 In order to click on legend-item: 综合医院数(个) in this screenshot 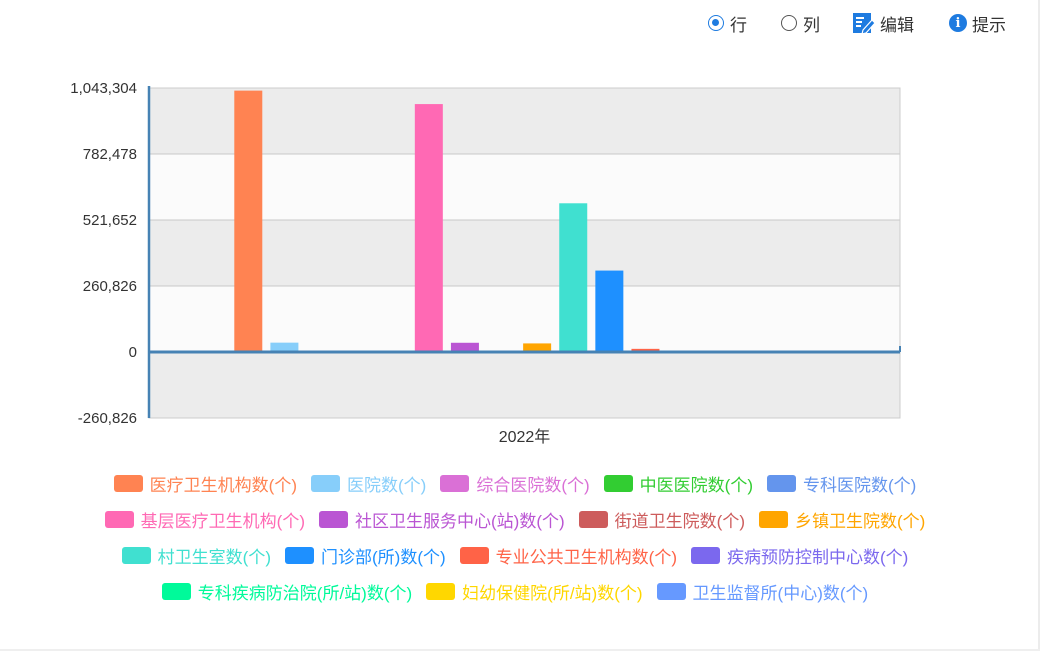, I will do `click(515, 483)`.